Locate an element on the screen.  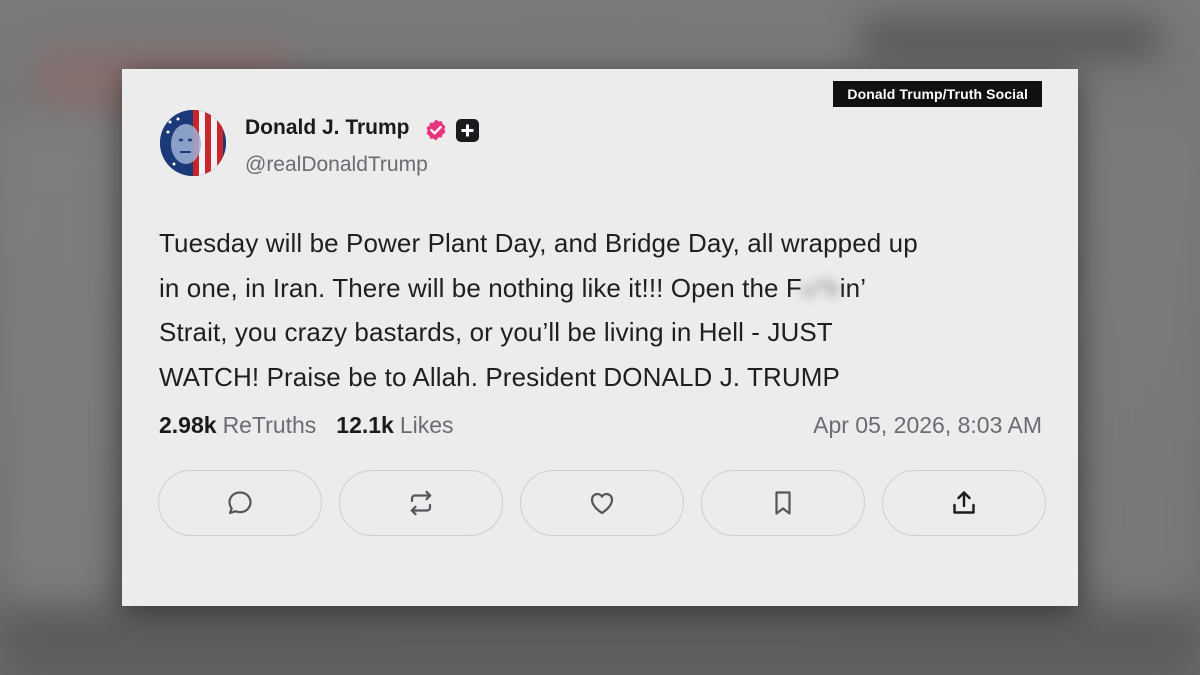
author-handle: @realDonaldTrump is located at coordinates (336, 165).